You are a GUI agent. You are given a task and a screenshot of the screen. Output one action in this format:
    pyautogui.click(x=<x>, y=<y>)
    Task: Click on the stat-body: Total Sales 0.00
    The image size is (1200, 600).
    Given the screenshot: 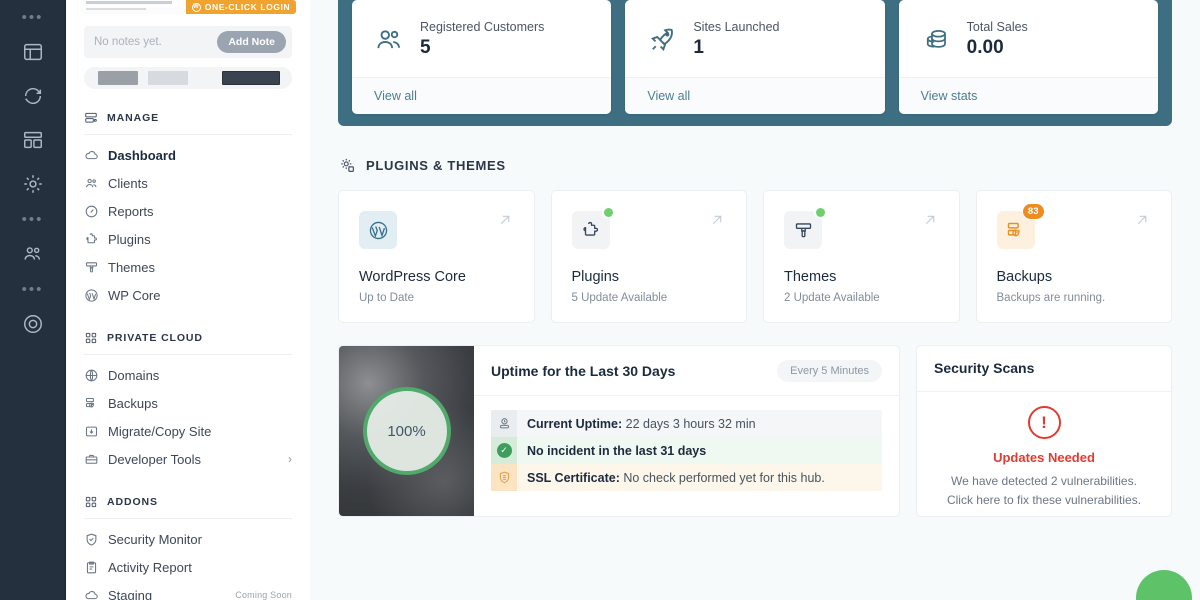 What is the action you would take?
    pyautogui.click(x=1028, y=38)
    